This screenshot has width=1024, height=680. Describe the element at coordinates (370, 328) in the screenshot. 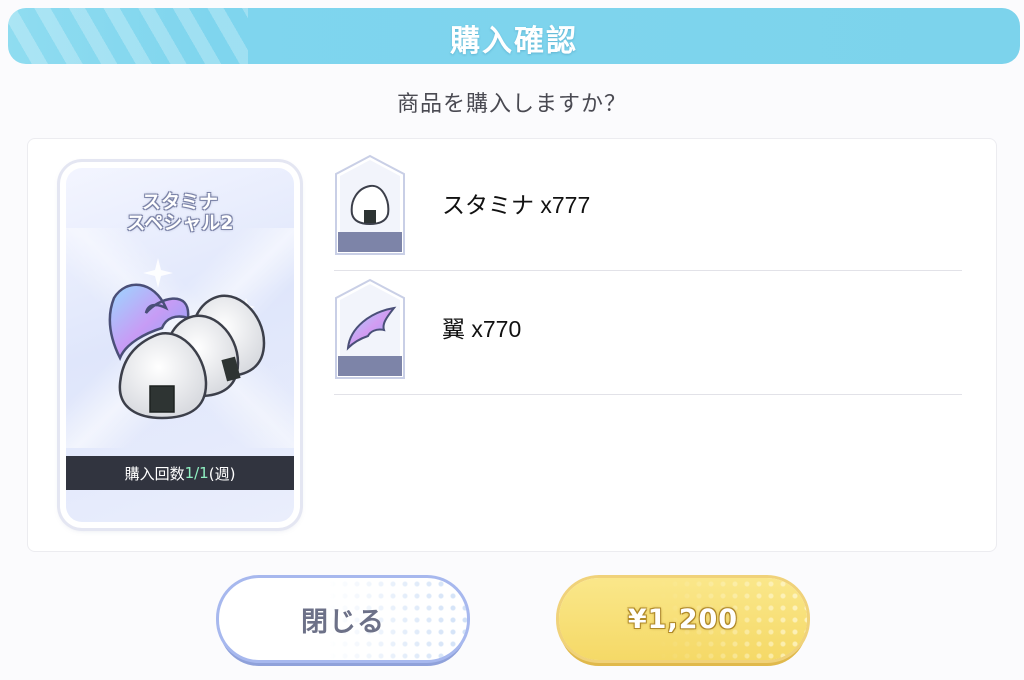

I see `wing-icon` at that location.